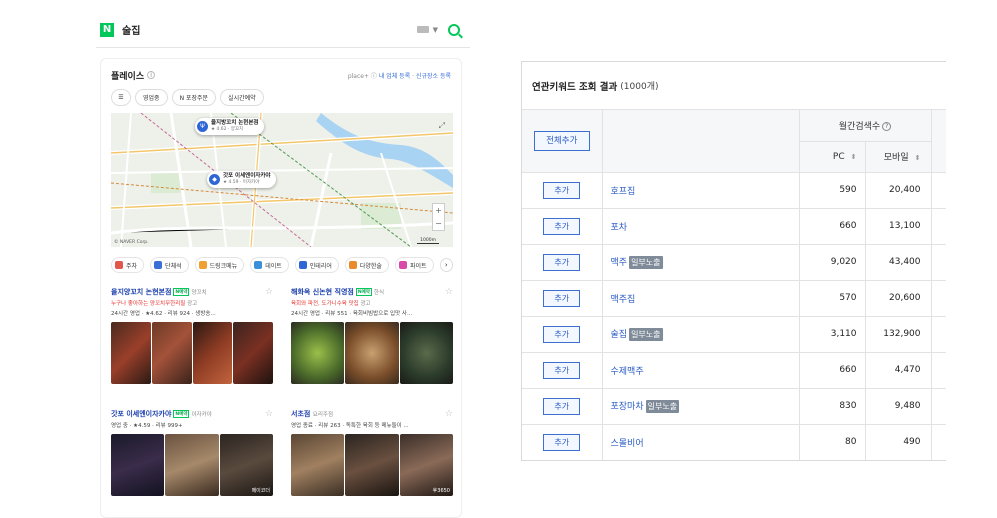  I want to click on naver-logo: N, so click(107, 29).